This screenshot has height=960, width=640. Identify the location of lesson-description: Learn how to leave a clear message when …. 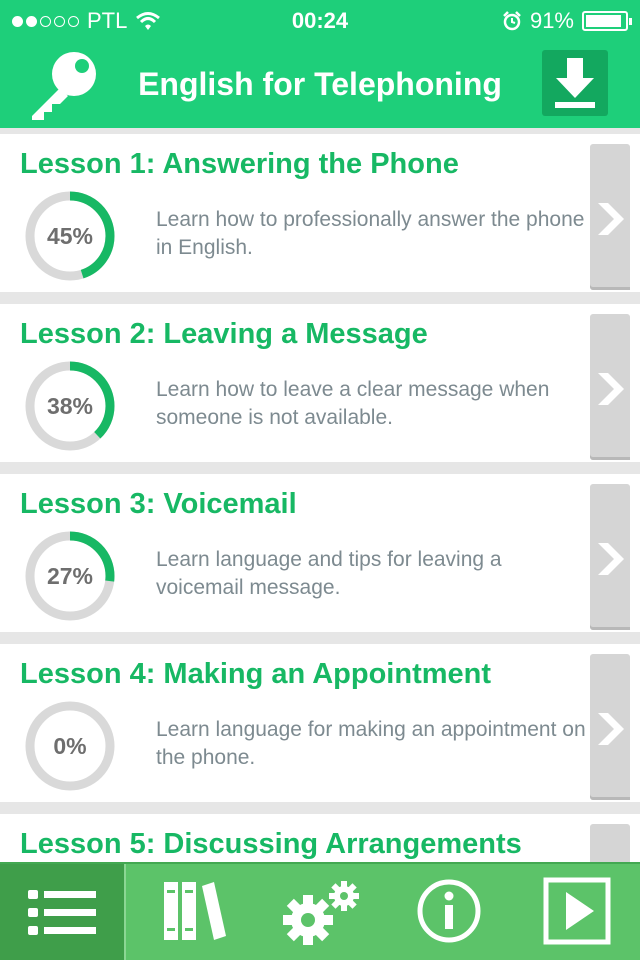
(353, 403).